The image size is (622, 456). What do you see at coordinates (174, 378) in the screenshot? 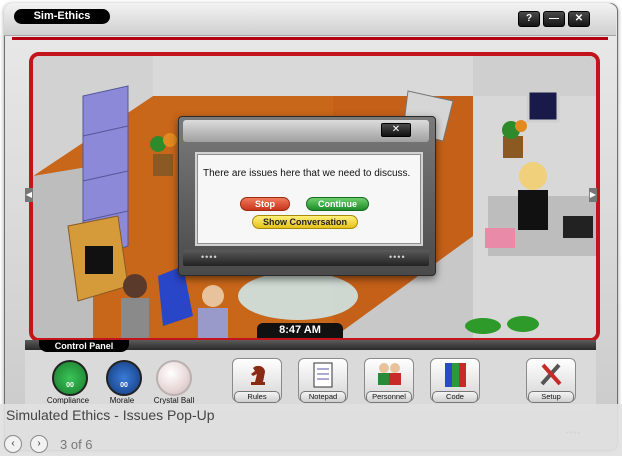
I see `crystal-ball` at bounding box center [174, 378].